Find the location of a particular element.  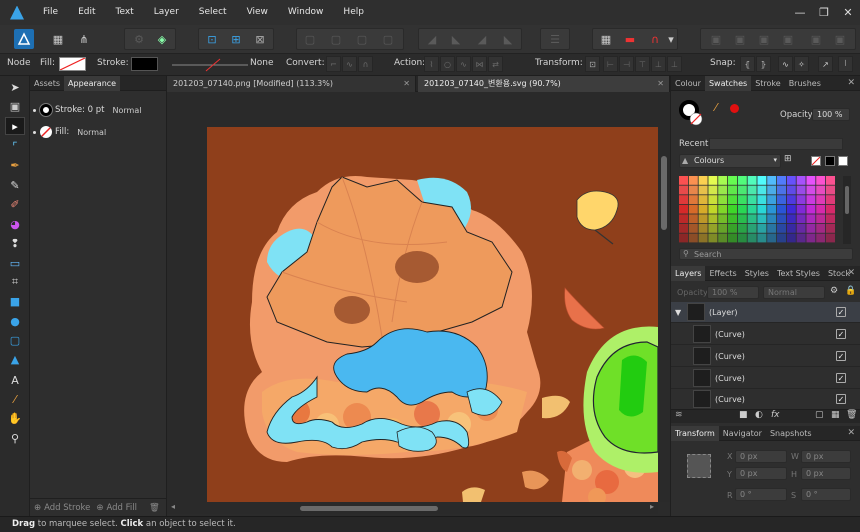

tab-appearance: Appearance is located at coordinates (92, 83).